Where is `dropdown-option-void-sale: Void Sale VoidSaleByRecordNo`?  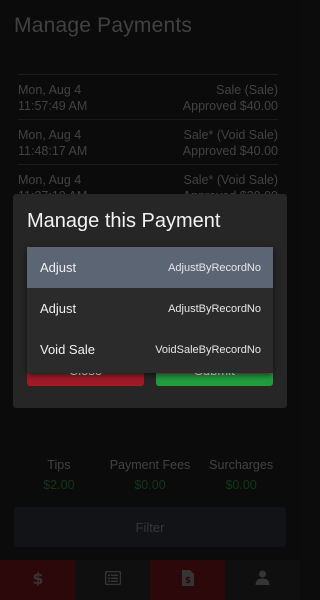 dropdown-option-void-sale: Void Sale VoidSaleByRecordNo is located at coordinates (150, 349).